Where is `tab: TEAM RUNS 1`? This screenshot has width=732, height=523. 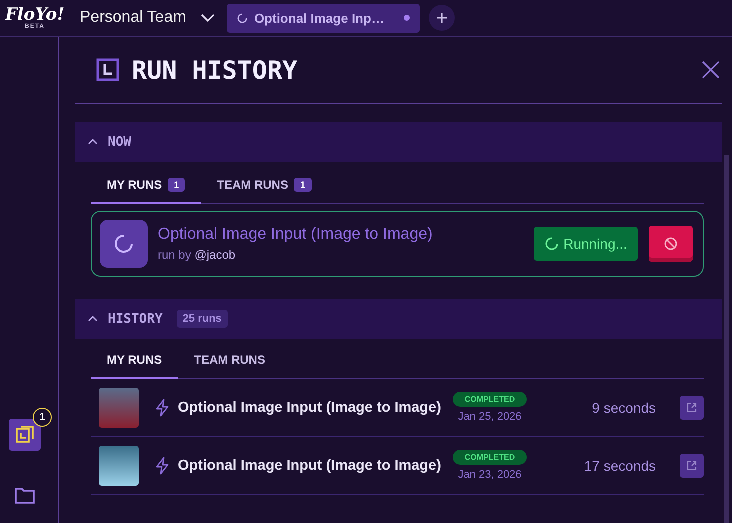 tab: TEAM RUNS 1 is located at coordinates (264, 186).